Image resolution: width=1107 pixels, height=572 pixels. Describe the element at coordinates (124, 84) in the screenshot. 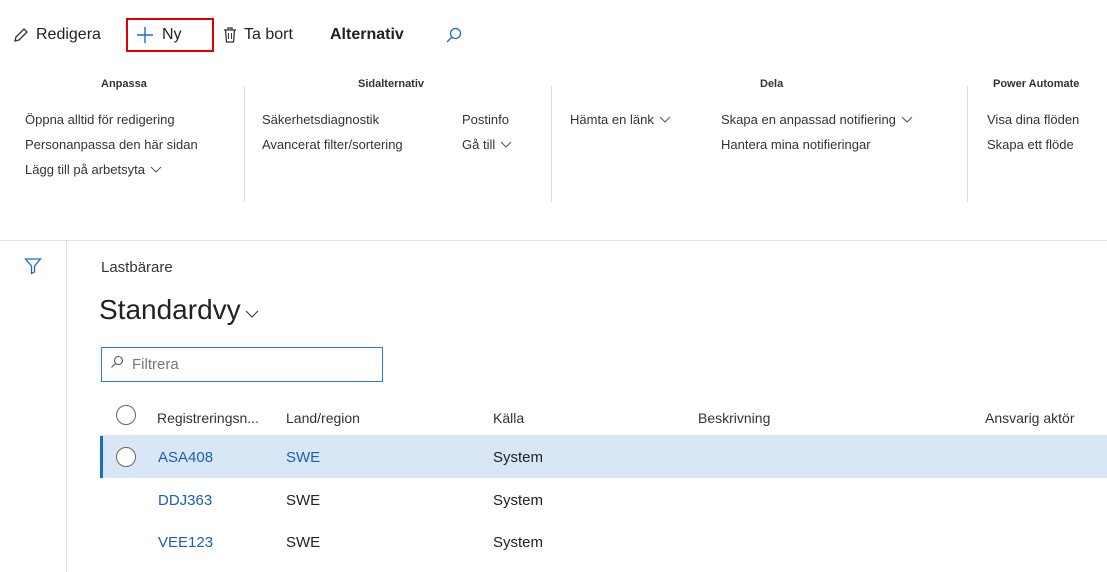

I see `group-title-anpassa: Anpassa` at that location.